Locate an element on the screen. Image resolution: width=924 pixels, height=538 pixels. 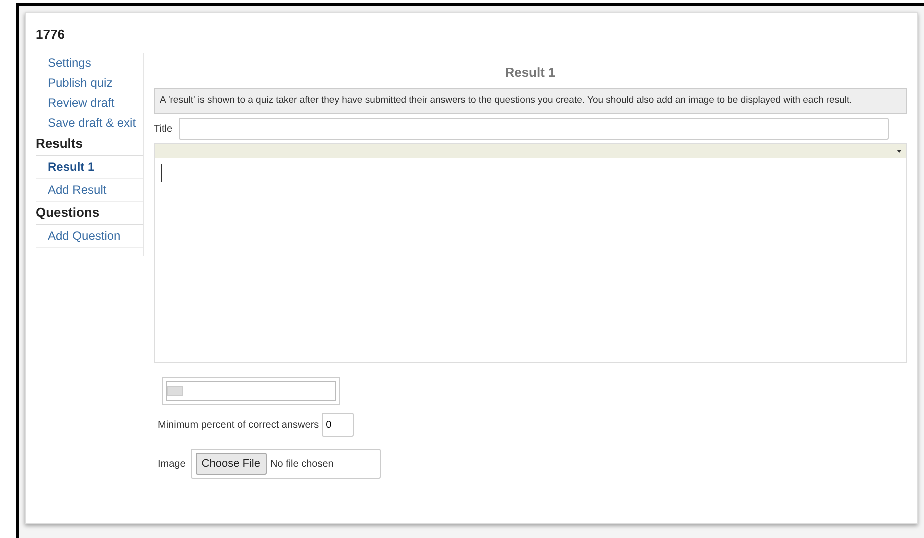
section-heading: Results is located at coordinates (89, 144).